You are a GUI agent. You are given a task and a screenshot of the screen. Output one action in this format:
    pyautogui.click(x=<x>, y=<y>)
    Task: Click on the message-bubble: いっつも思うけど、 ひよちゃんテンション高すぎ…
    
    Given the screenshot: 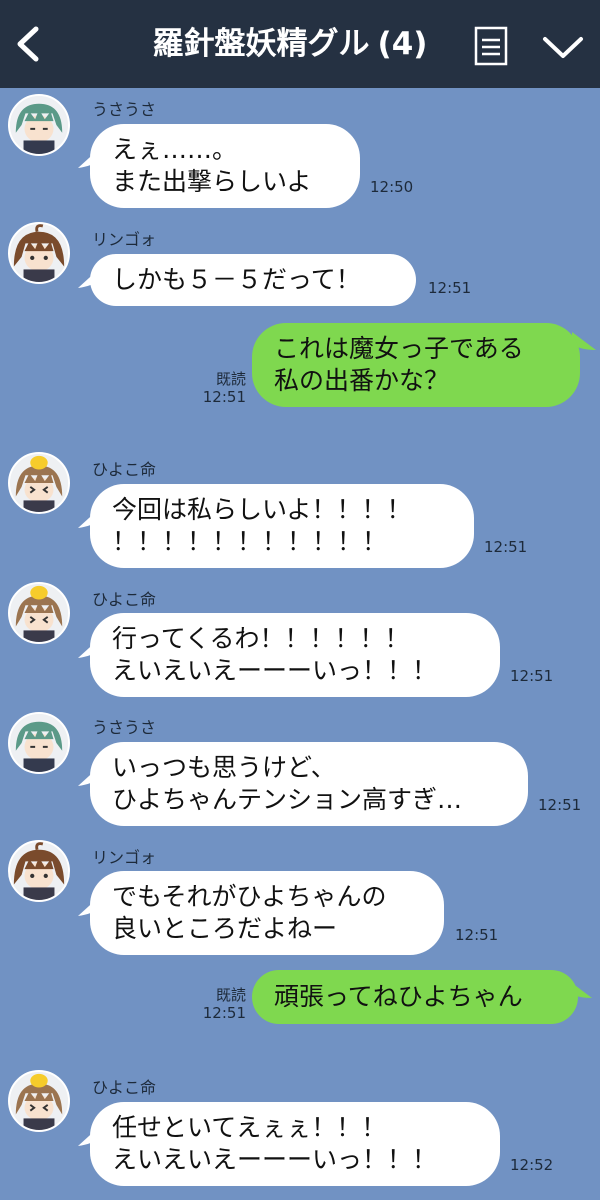 What is the action you would take?
    pyautogui.click(x=309, y=784)
    